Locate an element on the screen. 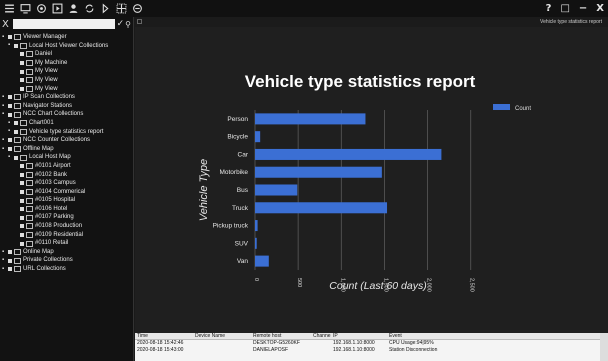 The image size is (608, 361). bar-car is located at coordinates (348, 154).